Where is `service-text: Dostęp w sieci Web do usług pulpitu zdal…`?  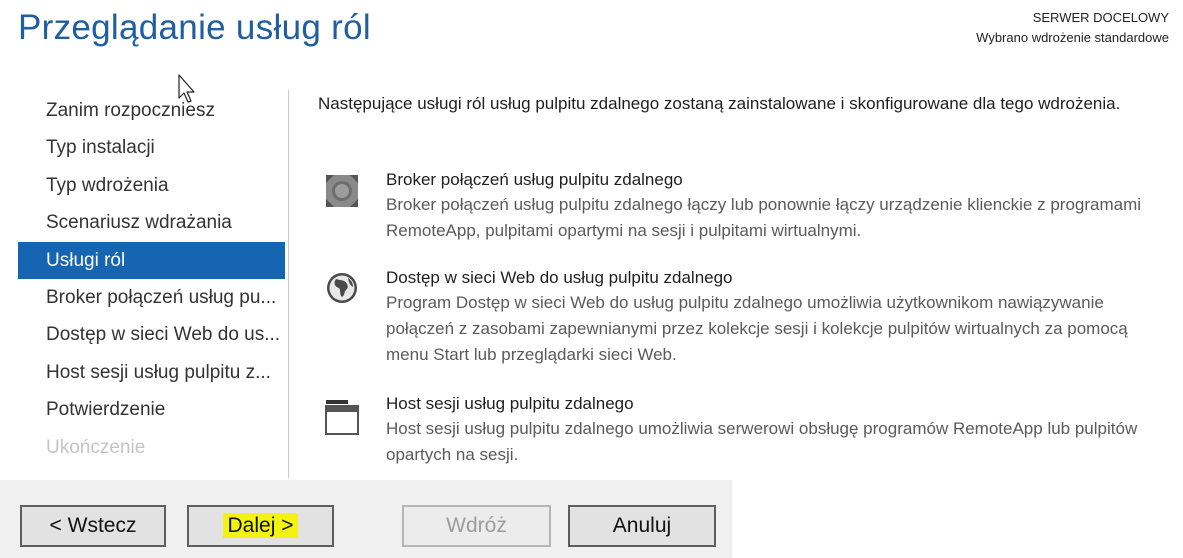 service-text: Dostęp w sieci Web do usług pulpitu zdal… is located at coordinates (771, 317).